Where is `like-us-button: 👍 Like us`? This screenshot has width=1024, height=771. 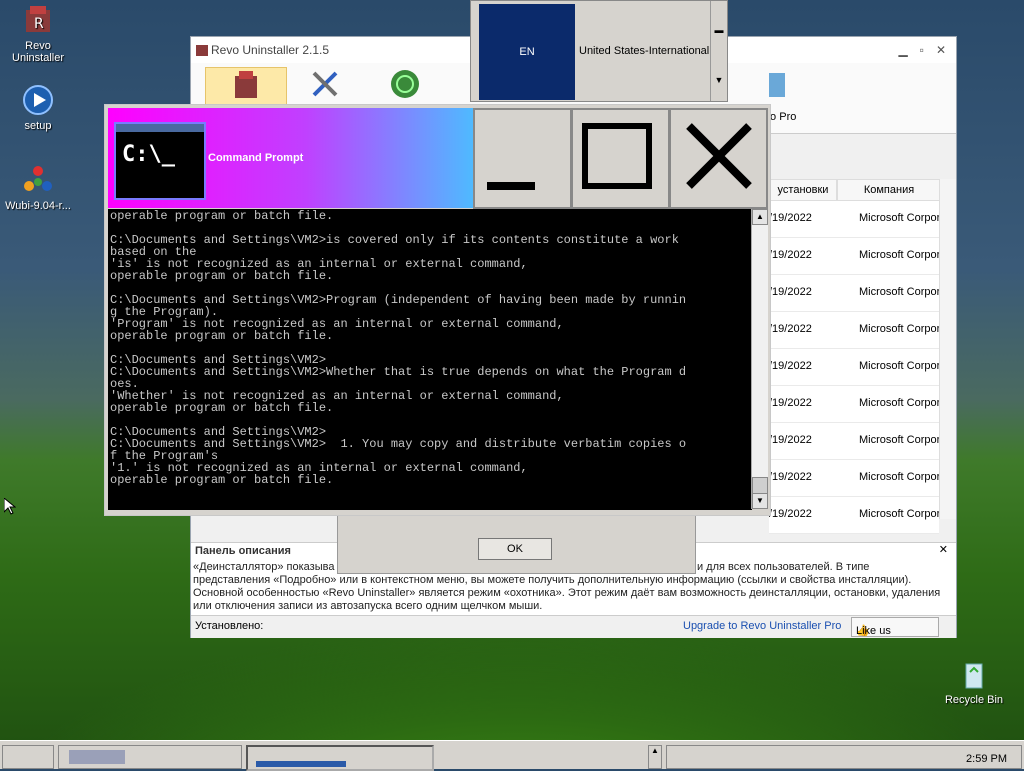
like-us-button: 👍 Like us is located at coordinates (895, 627).